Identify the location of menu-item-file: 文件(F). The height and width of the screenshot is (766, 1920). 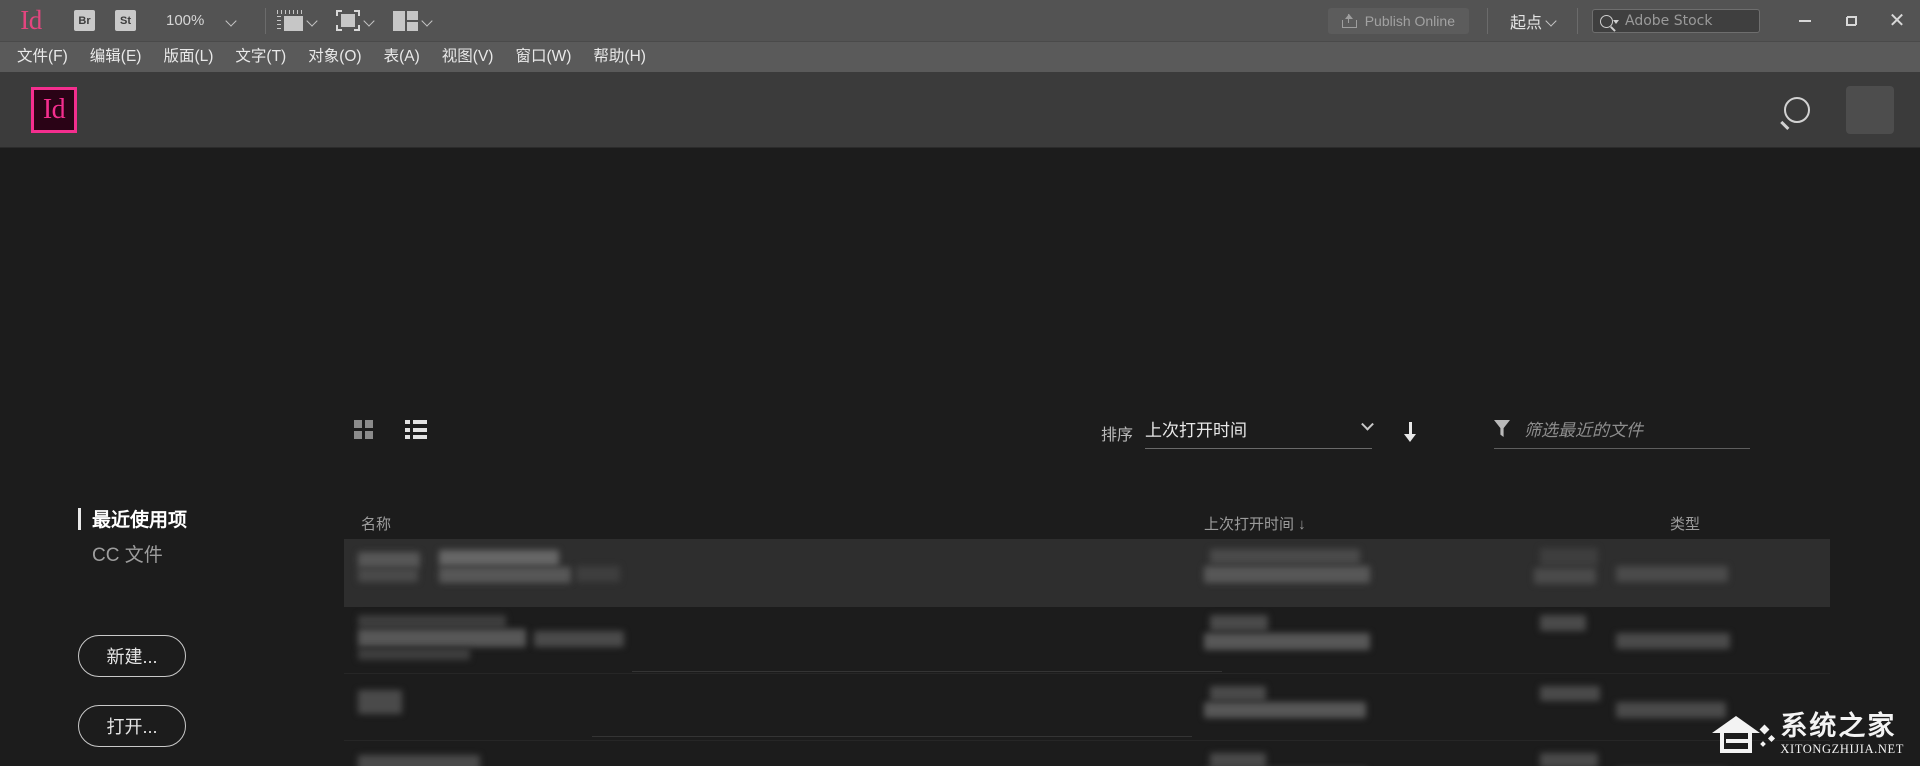
(42, 57).